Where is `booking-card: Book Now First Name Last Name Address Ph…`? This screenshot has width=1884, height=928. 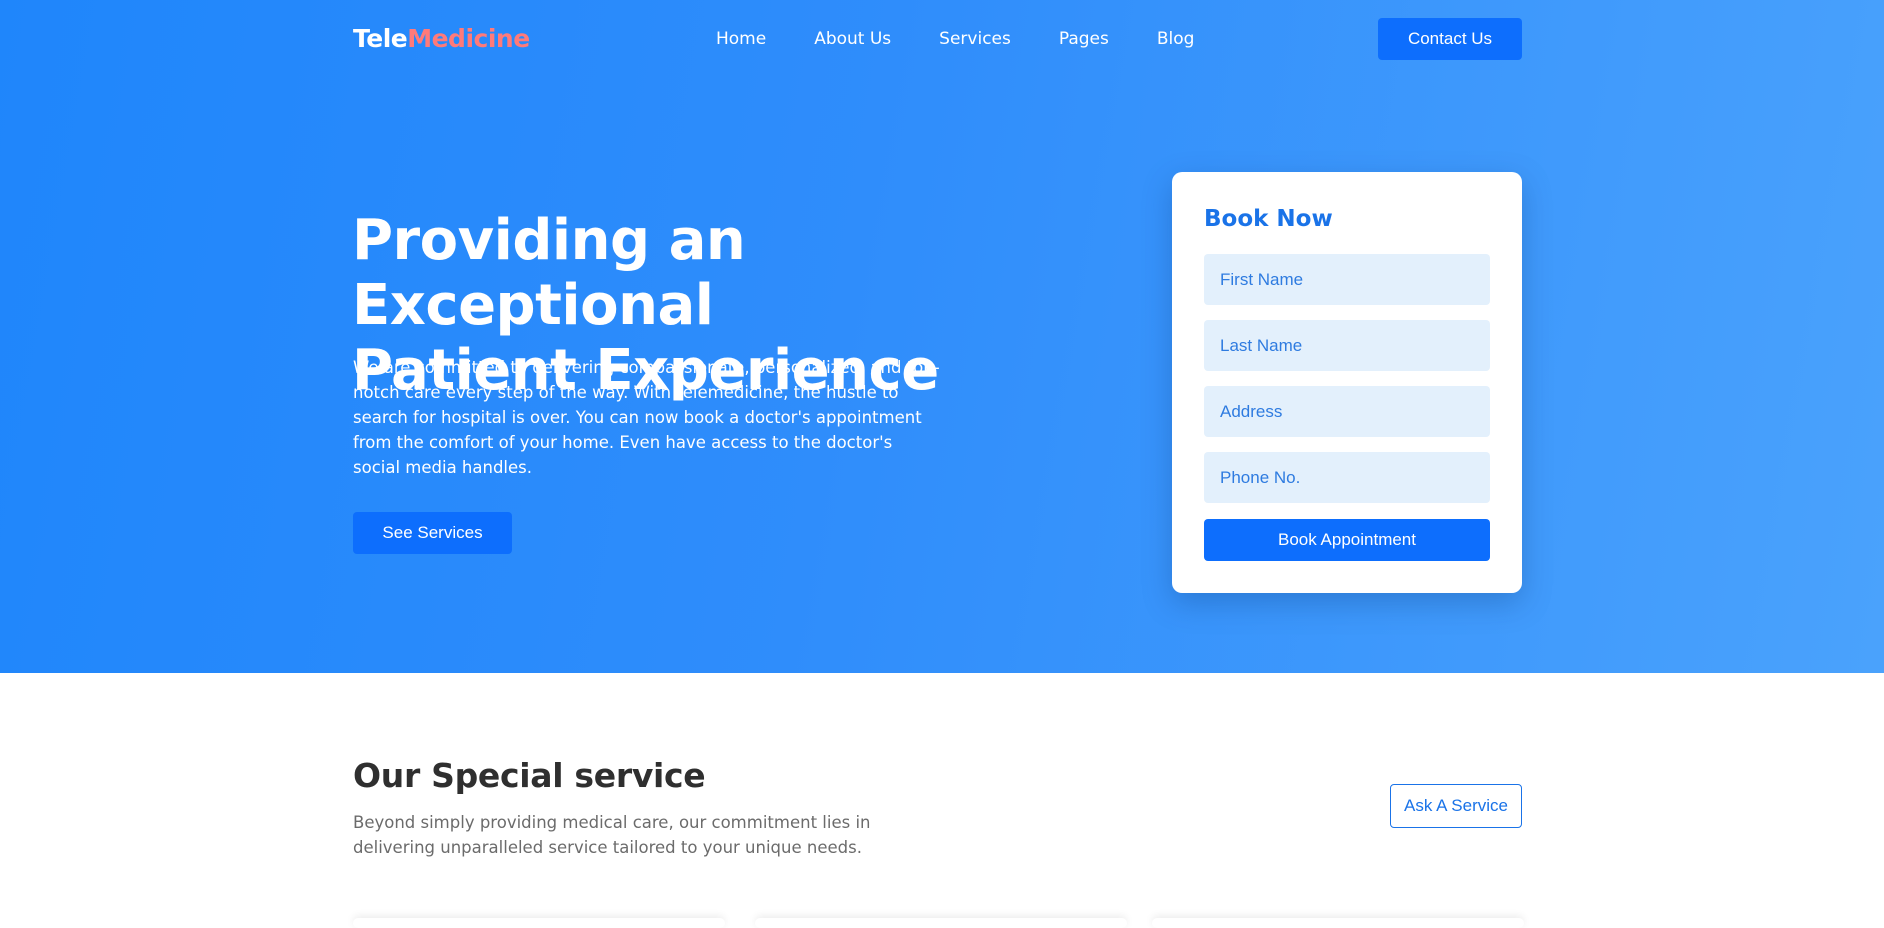 booking-card: Book Now First Name Last Name Address Ph… is located at coordinates (1347, 382).